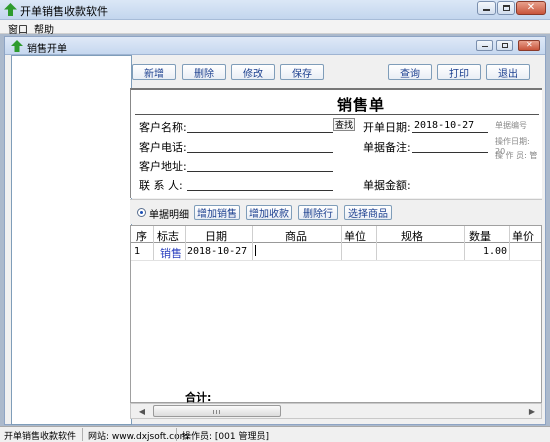 This screenshot has height=442, width=550. What do you see at coordinates (204, 72) in the screenshot?
I see `delete-button: 删除` at bounding box center [204, 72].